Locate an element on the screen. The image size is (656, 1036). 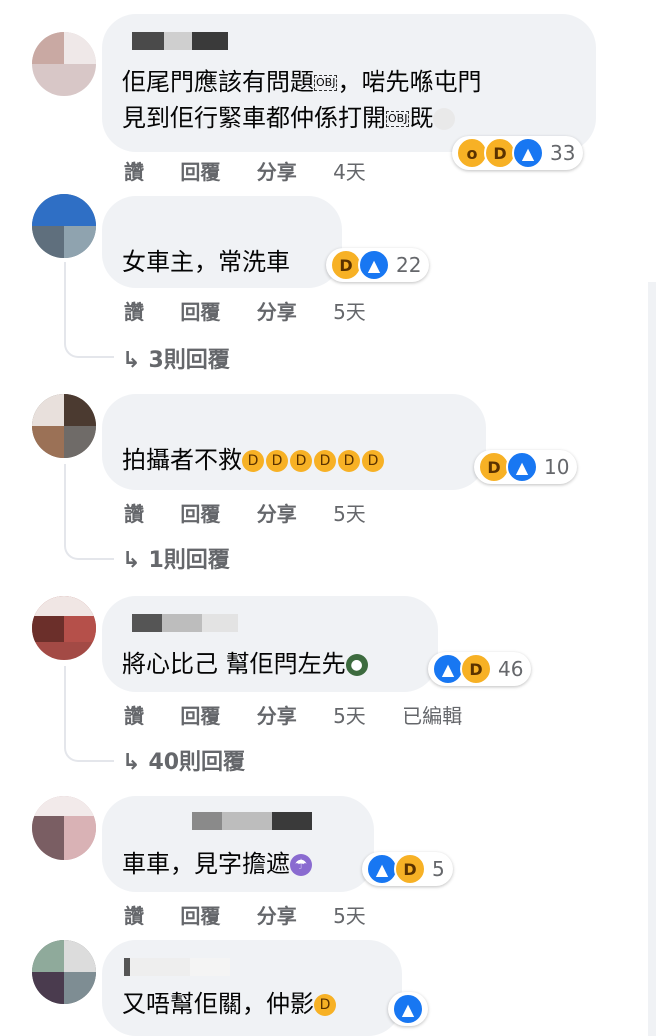
umbrella-rain-emoji-icon: ☂ is located at coordinates (301, 865).